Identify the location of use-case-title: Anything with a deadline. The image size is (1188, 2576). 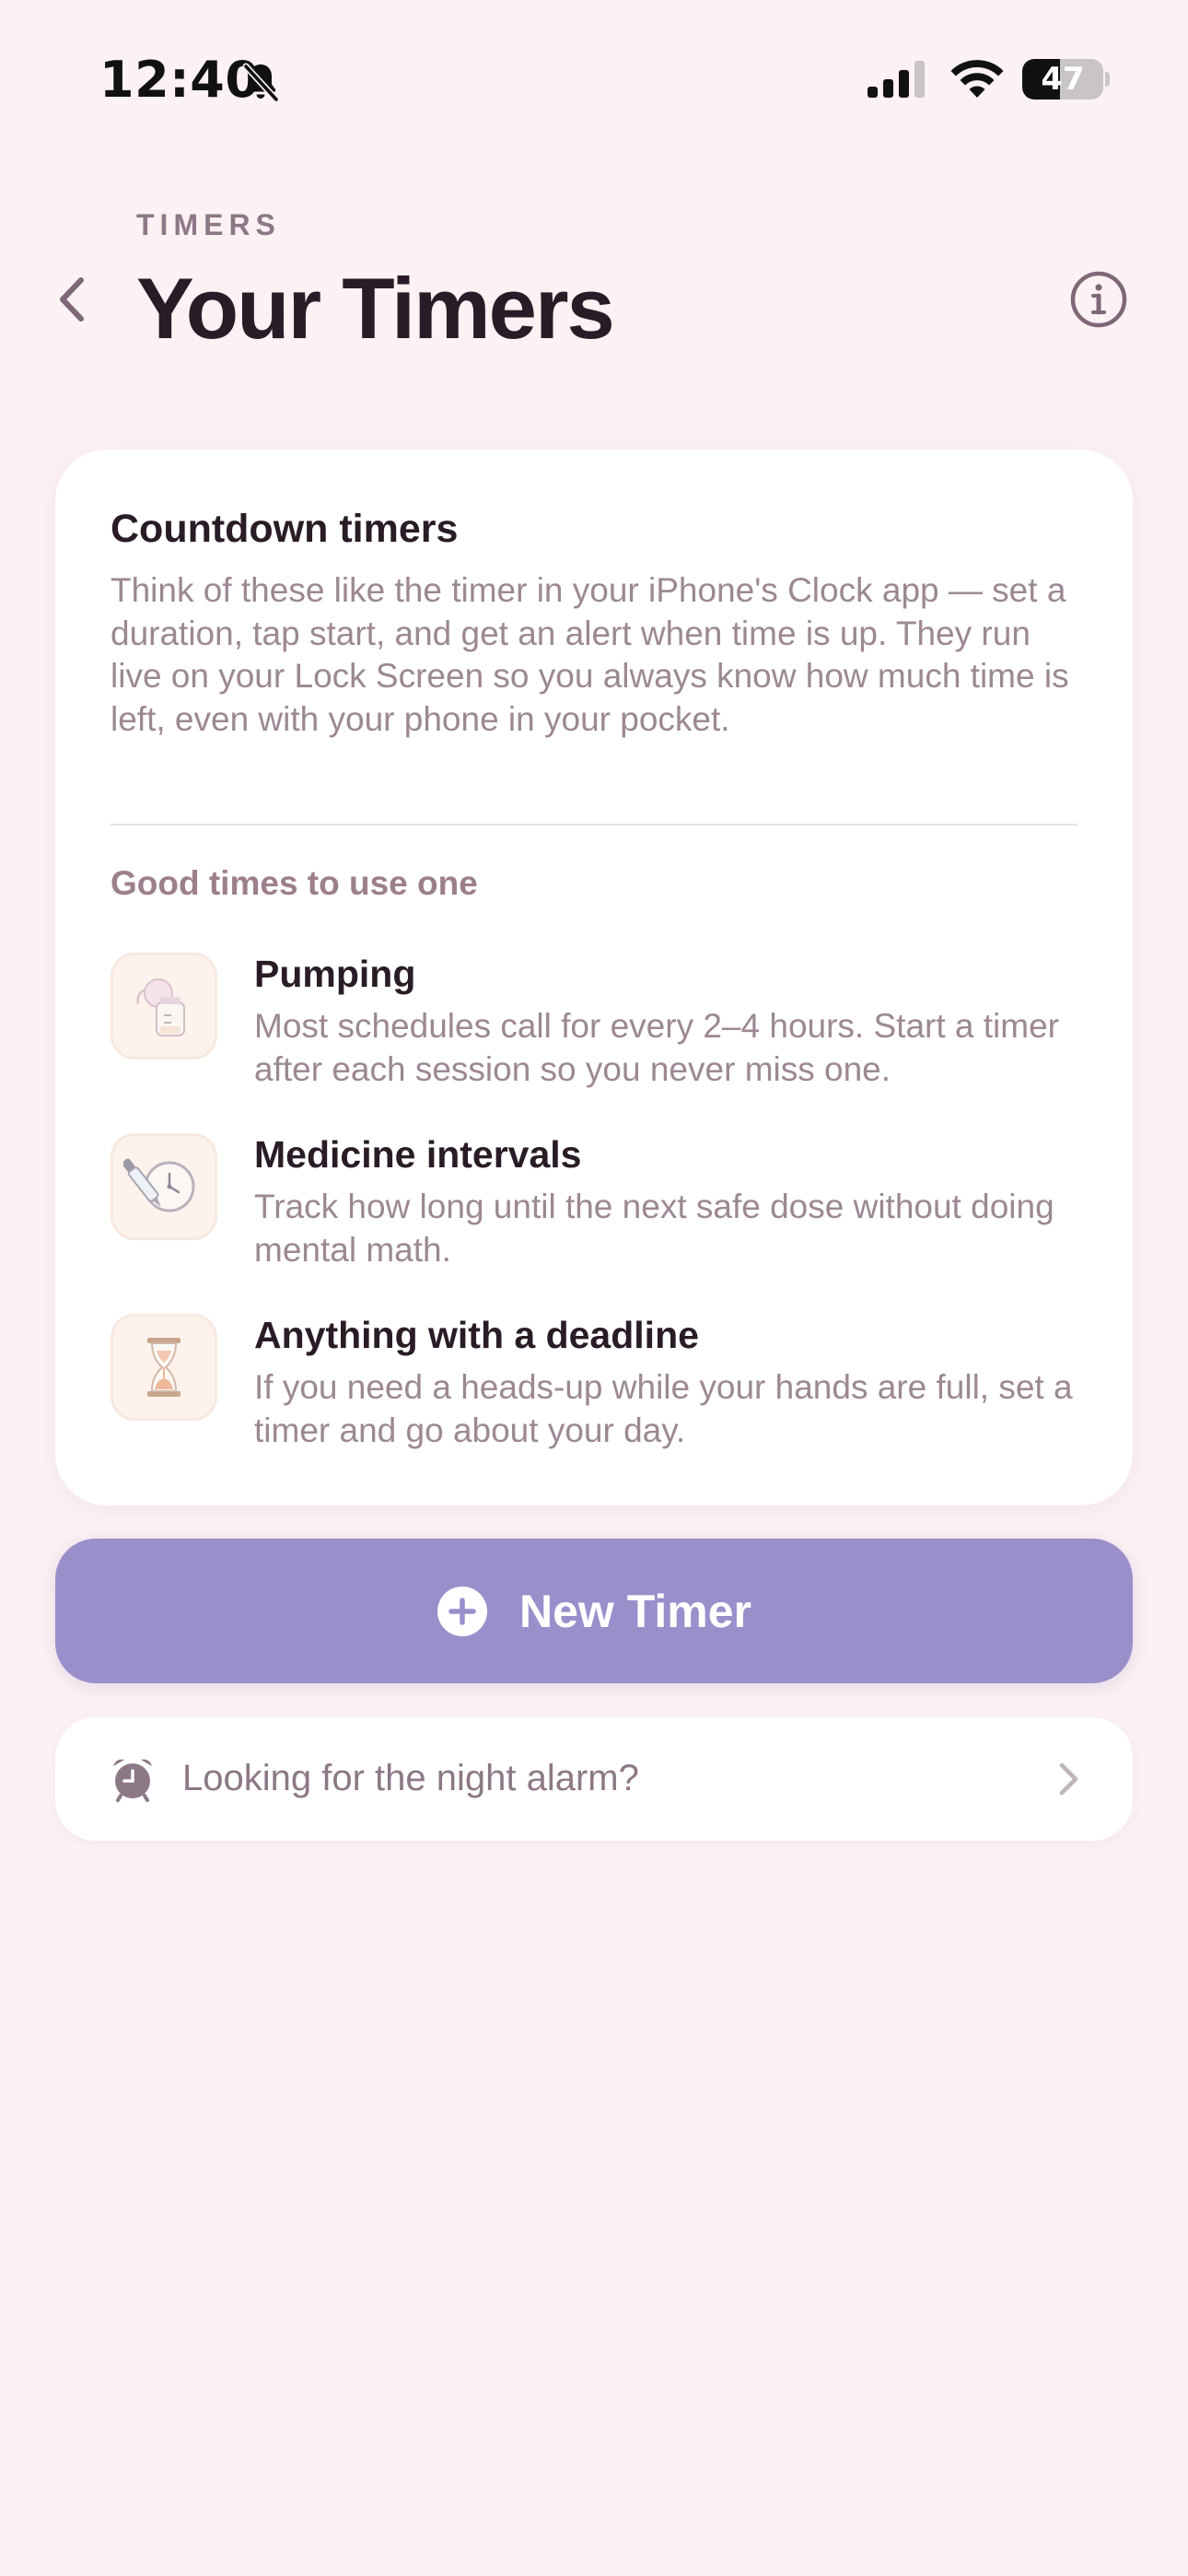
(476, 1335).